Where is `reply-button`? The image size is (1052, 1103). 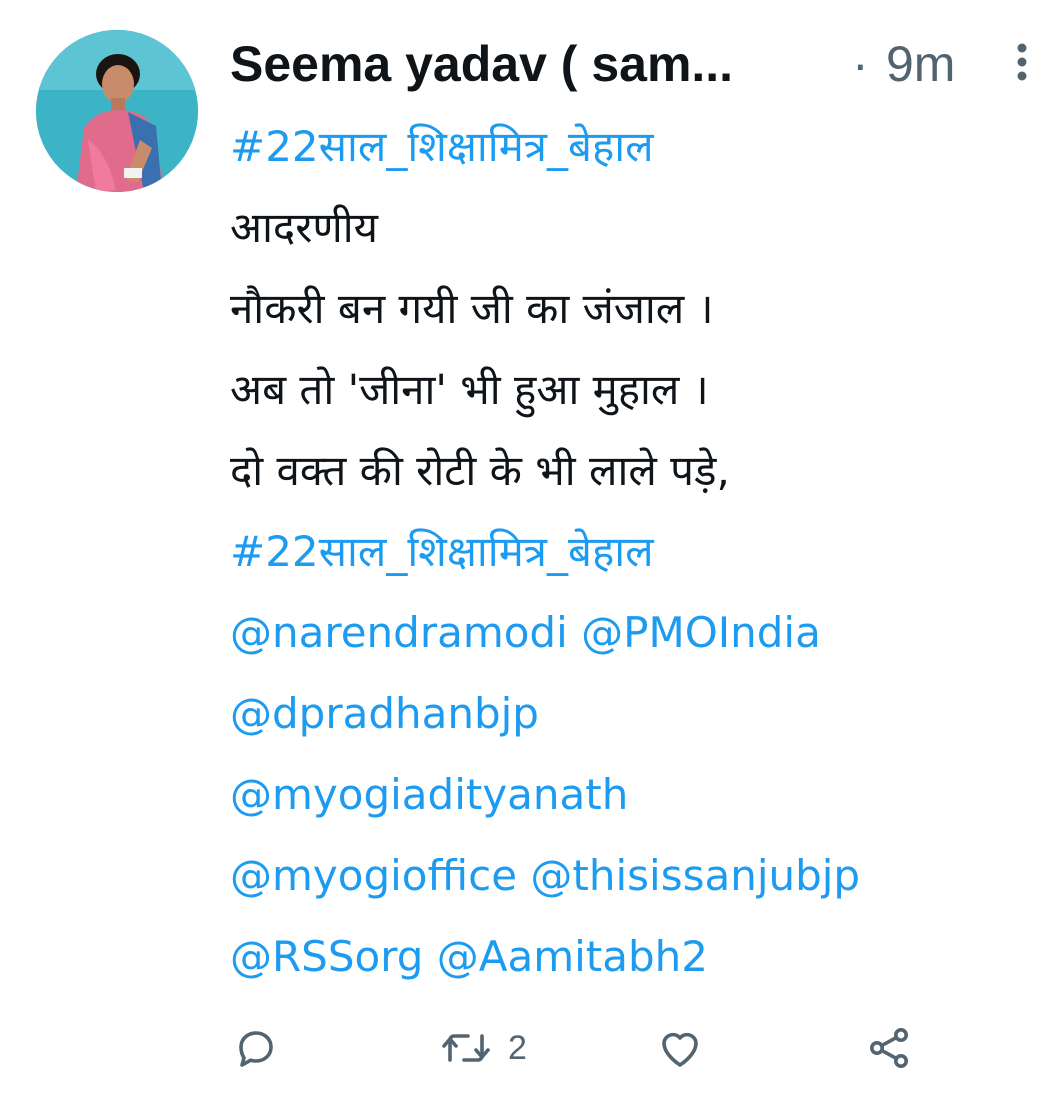
reply-button is located at coordinates (256, 1048).